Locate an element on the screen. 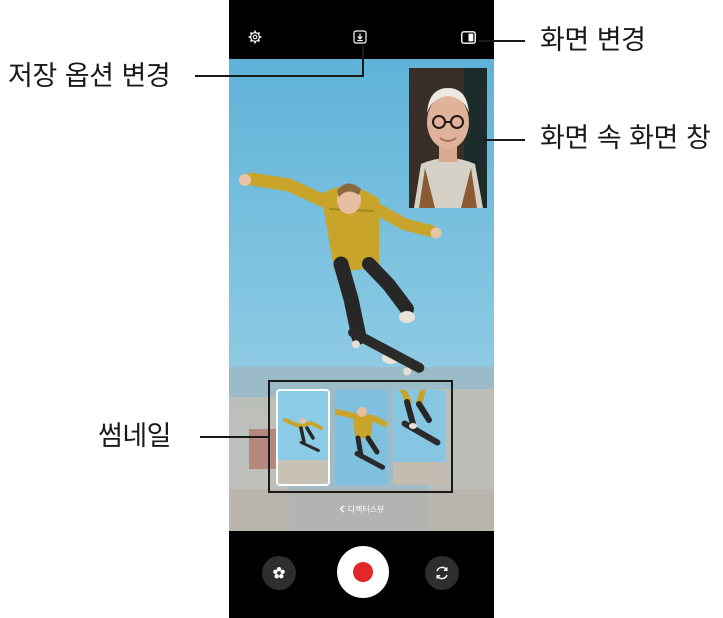  download-icon is located at coordinates (360, 37).